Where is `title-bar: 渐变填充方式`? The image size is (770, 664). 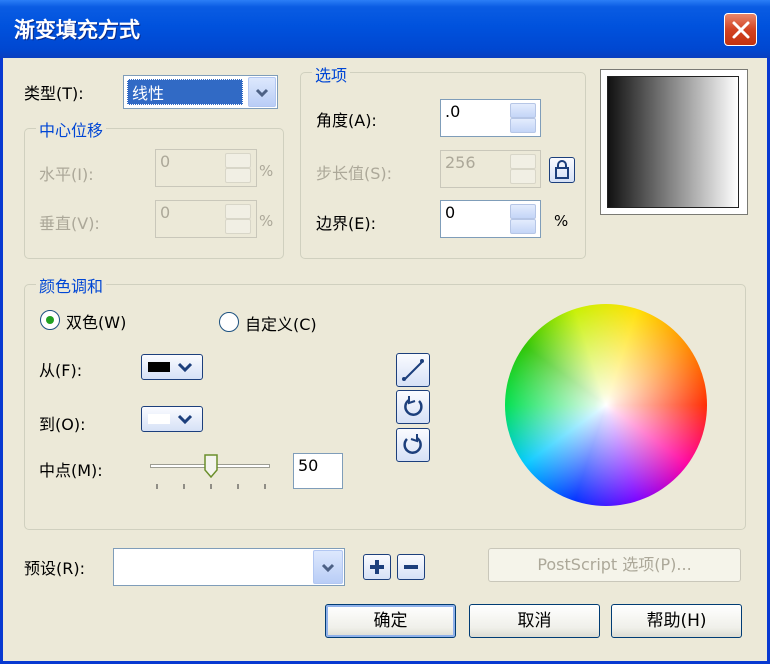
title-bar: 渐变填充方式 is located at coordinates (385, 29).